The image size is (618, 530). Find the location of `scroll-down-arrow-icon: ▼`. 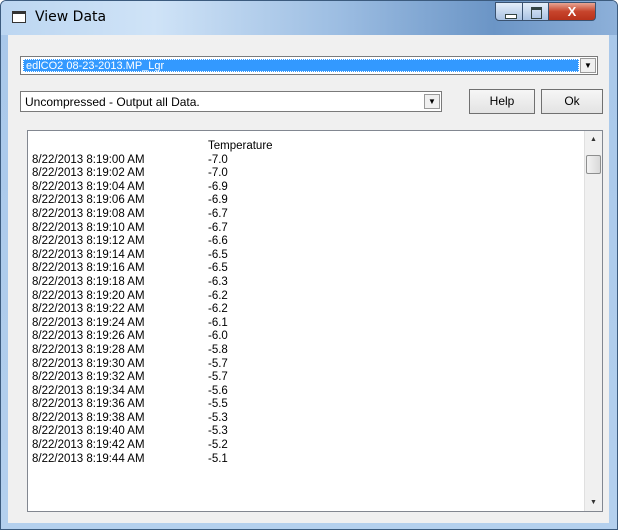

scroll-down-arrow-icon: ▼ is located at coordinates (593, 502).